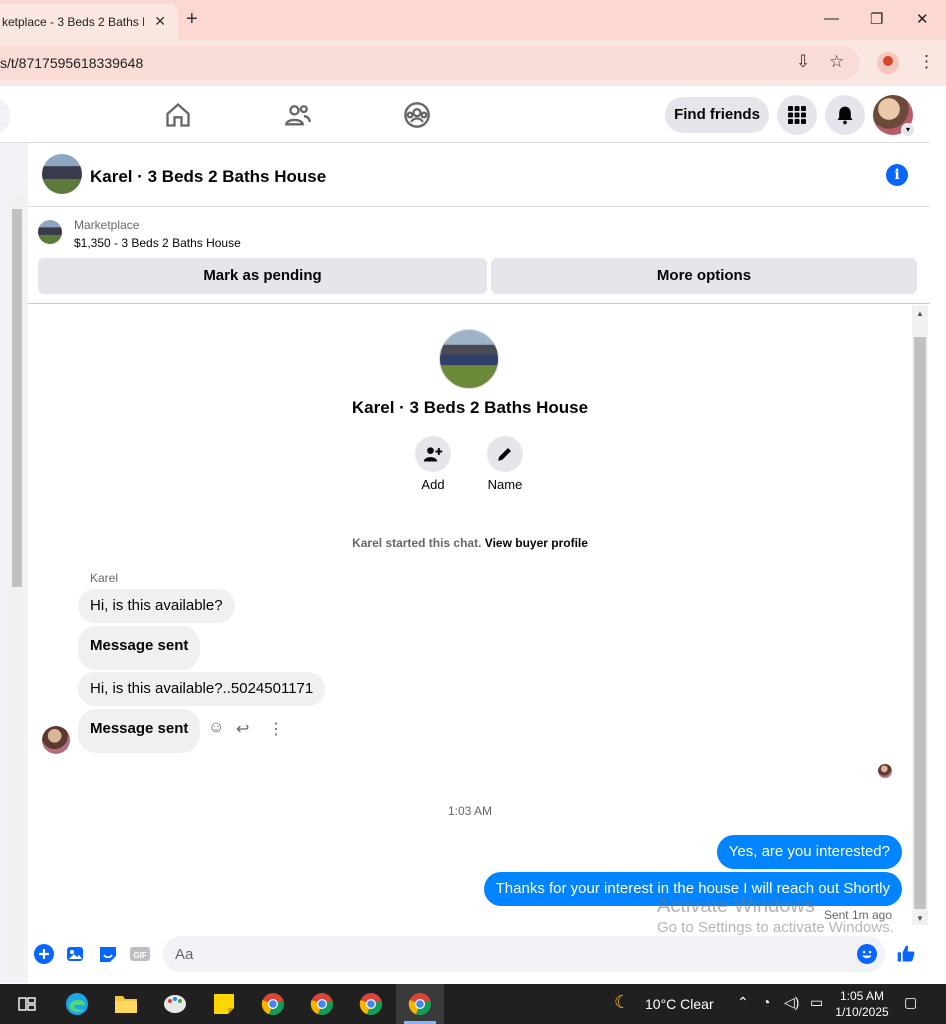 This screenshot has height=1024, width=946. I want to click on bell-icon, so click(845, 115).